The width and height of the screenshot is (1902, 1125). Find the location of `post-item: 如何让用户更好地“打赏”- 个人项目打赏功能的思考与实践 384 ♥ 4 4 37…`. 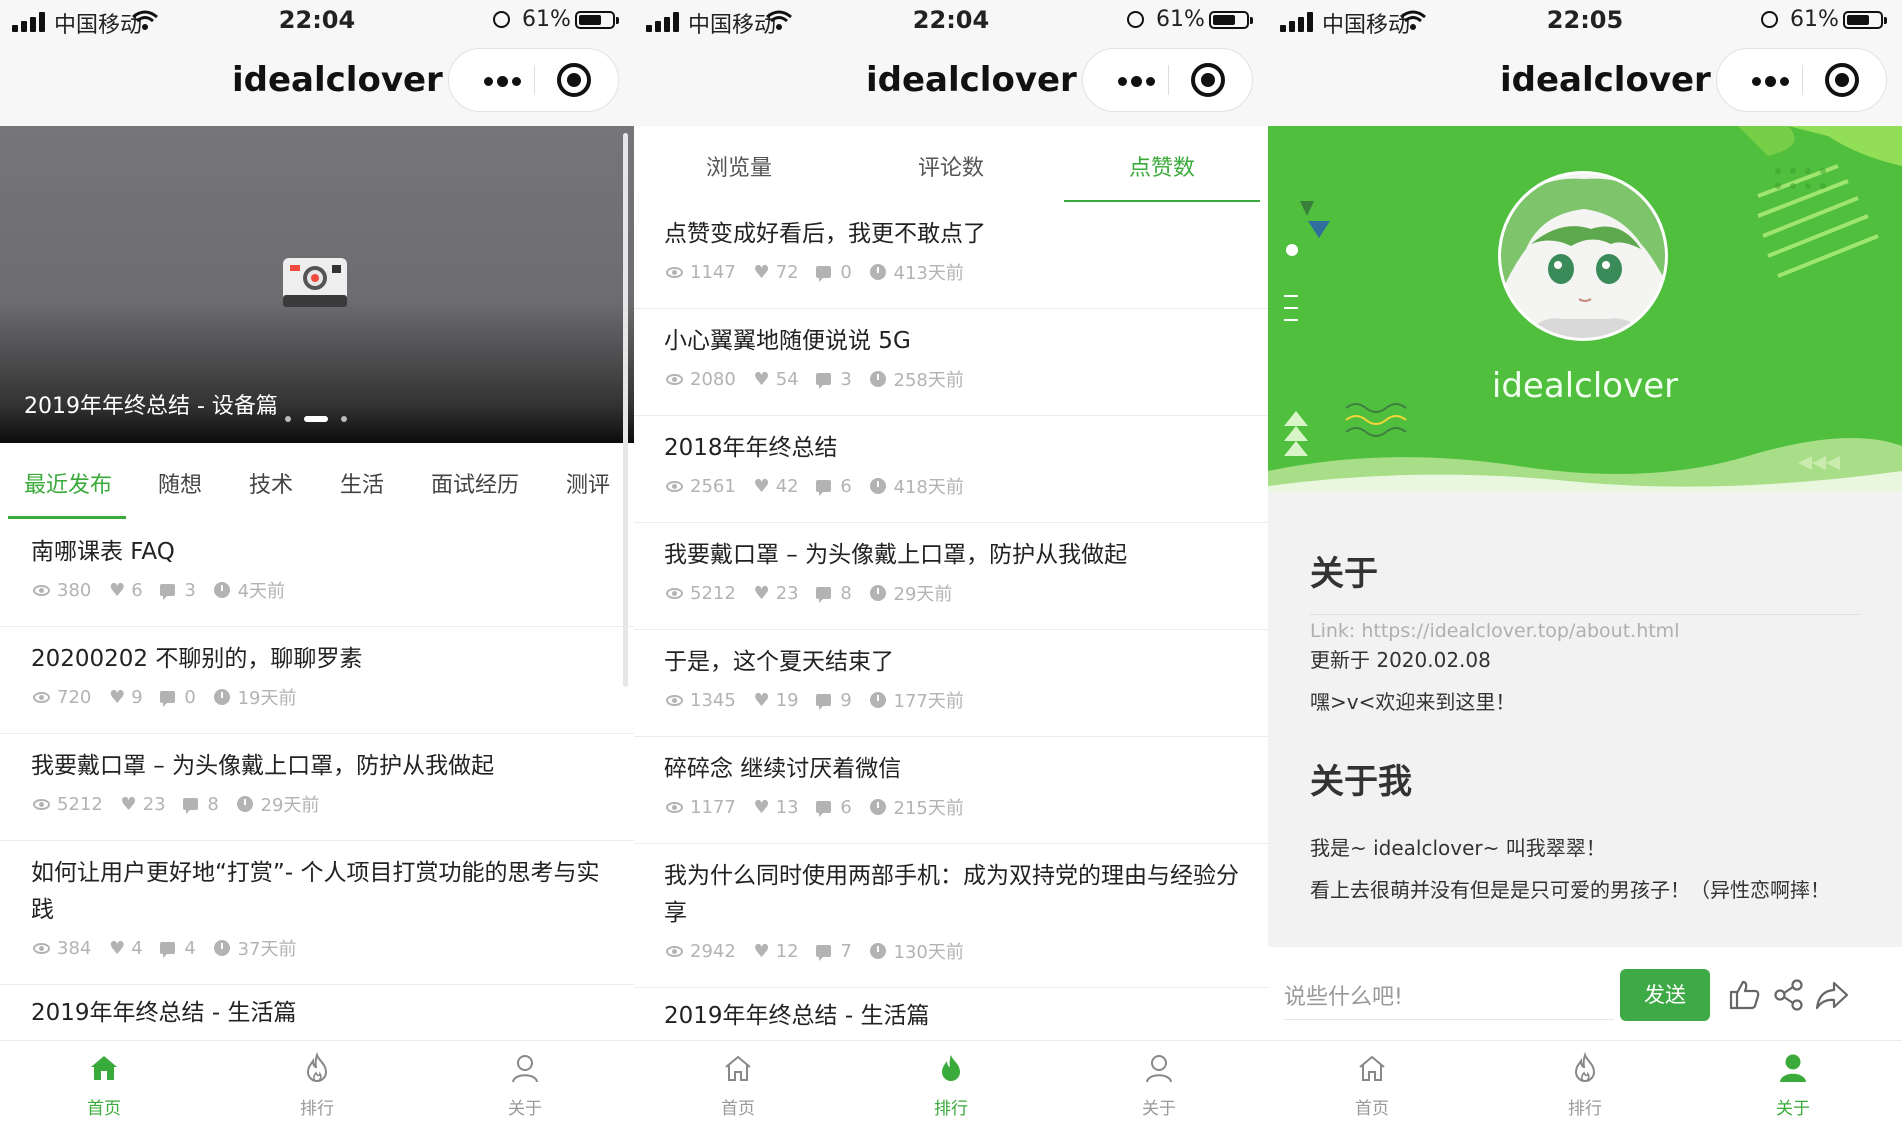

post-item: 如何让用户更好地“打赏”- 个人项目打赏功能的思考与实践 384 ♥ 4 4 37… is located at coordinates (317, 913).